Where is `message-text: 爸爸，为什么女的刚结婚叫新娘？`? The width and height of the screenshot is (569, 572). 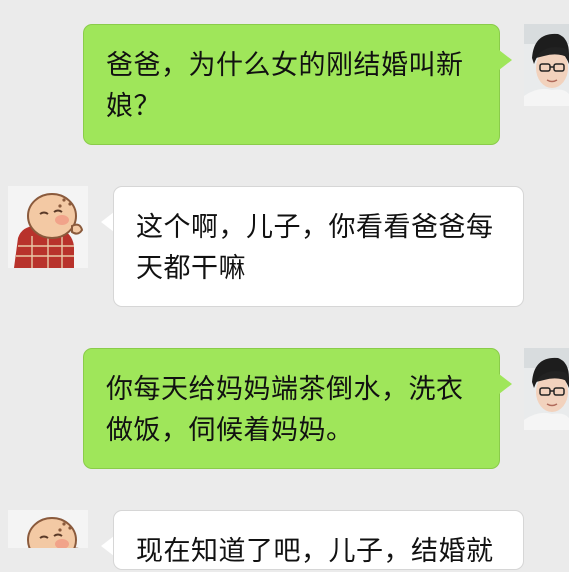
message-text: 爸爸，为什么女的刚结婚叫新娘？ is located at coordinates (285, 86).